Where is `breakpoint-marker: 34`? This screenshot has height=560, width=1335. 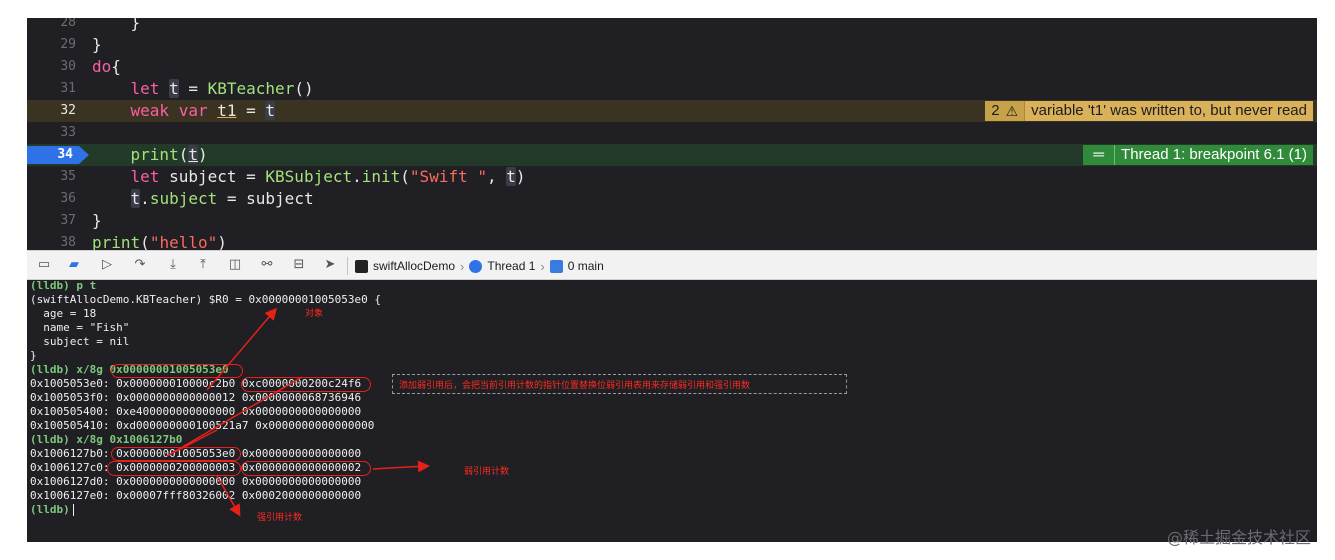
breakpoint-marker: 34 is located at coordinates (58, 155).